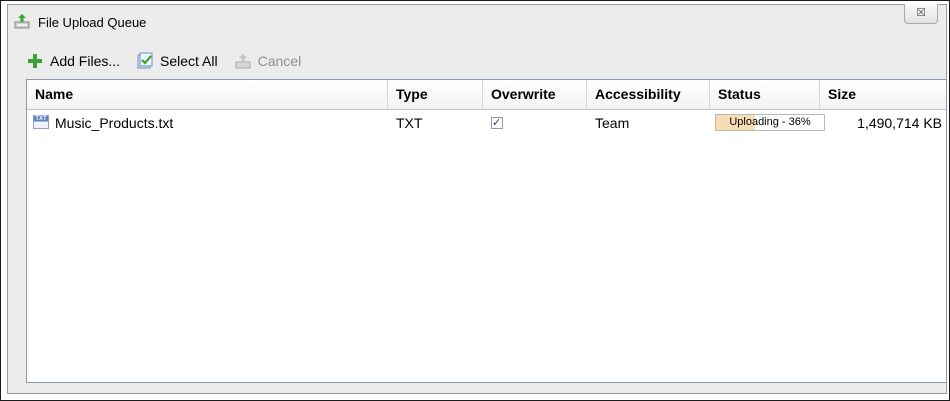 The image size is (950, 401). I want to click on plus-icon, so click(35, 61).